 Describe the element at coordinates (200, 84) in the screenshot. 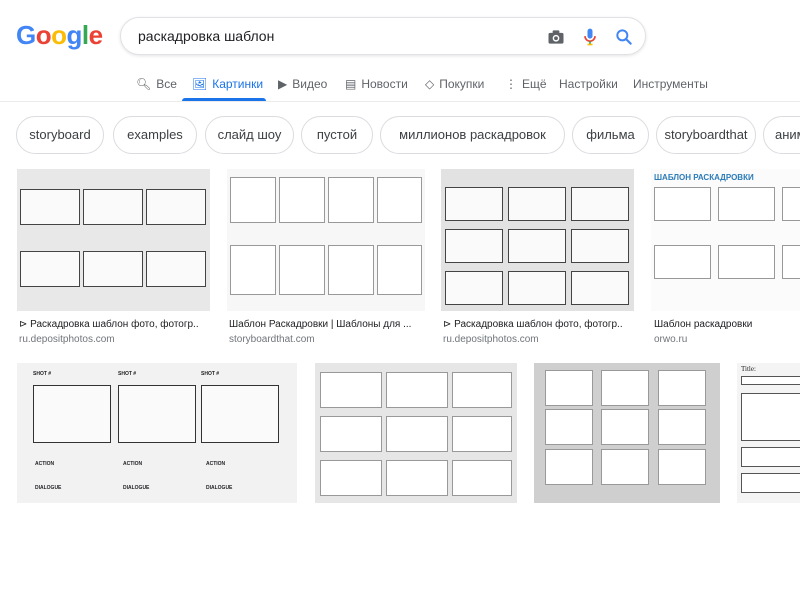

I see `image-icon: 🖼︎` at that location.